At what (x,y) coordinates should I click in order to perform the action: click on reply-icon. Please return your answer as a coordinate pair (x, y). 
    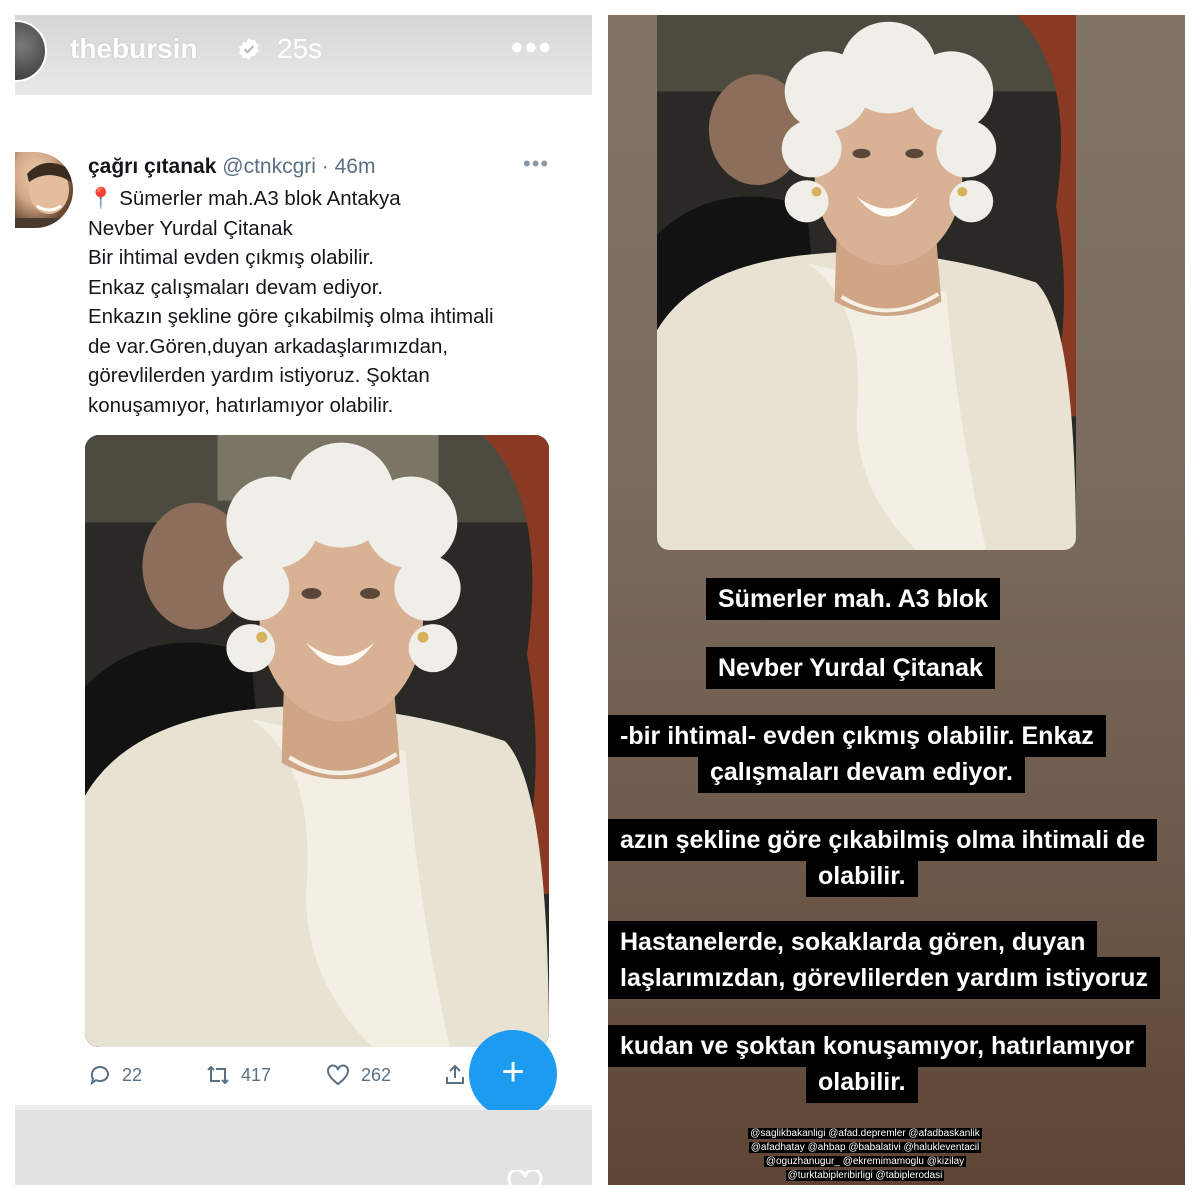
    Looking at the image, I should click on (99, 1076).